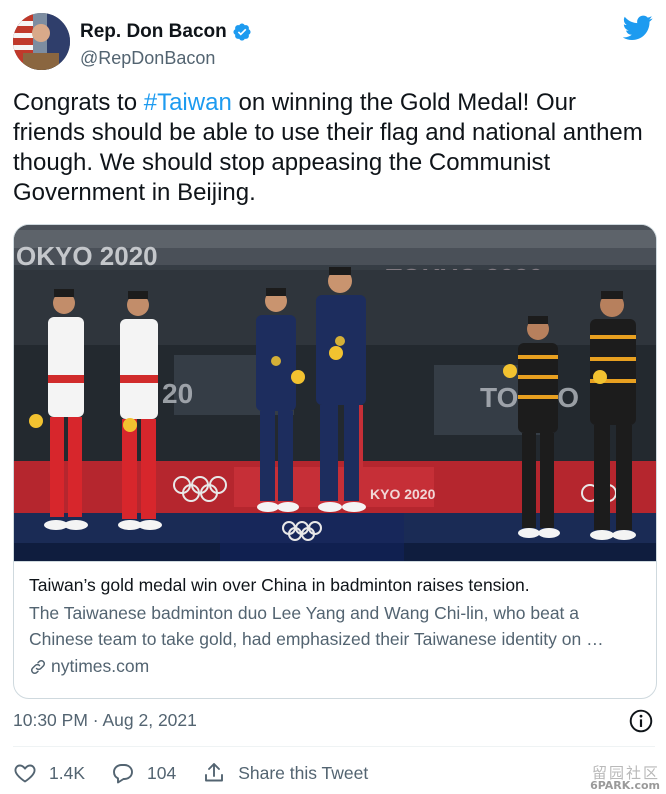 The height and width of the screenshot is (794, 666). What do you see at coordinates (162, 772) in the screenshot?
I see `reply-count: 104` at bounding box center [162, 772].